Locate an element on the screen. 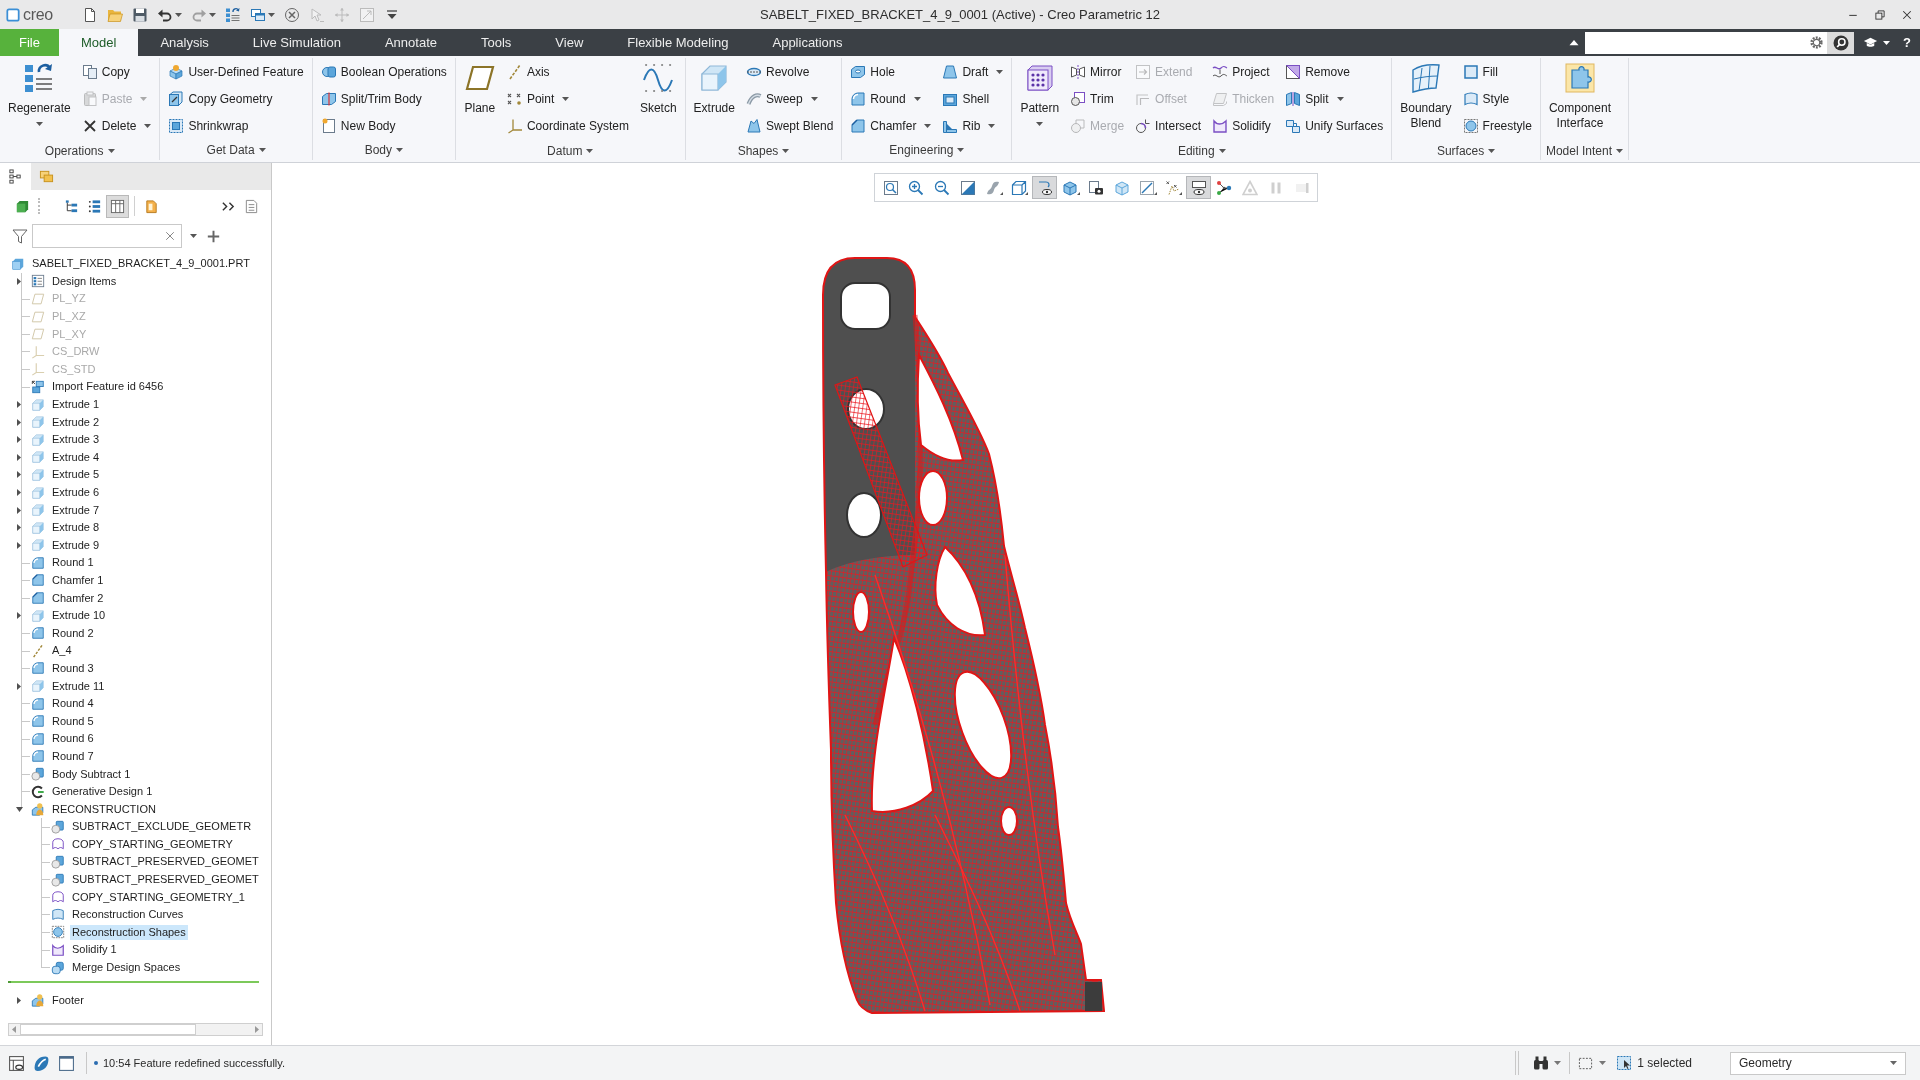  tree-item: A_4 is located at coordinates (62, 651).